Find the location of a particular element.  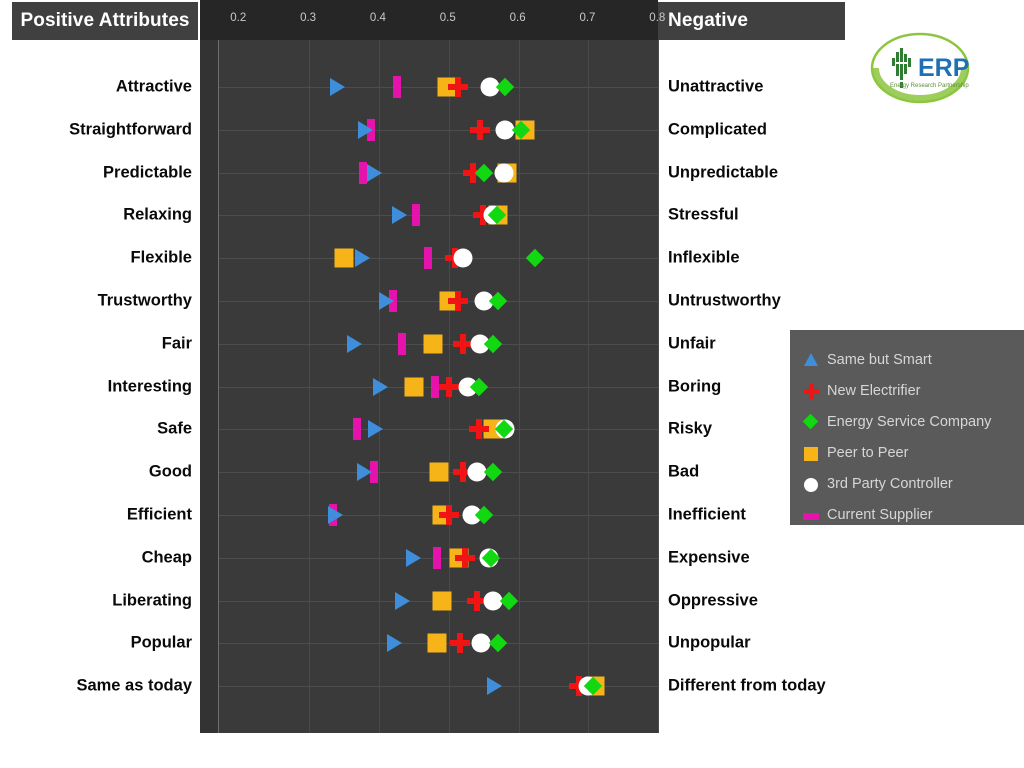

legend-item-label: Same but Smart is located at coordinates (879, 359).